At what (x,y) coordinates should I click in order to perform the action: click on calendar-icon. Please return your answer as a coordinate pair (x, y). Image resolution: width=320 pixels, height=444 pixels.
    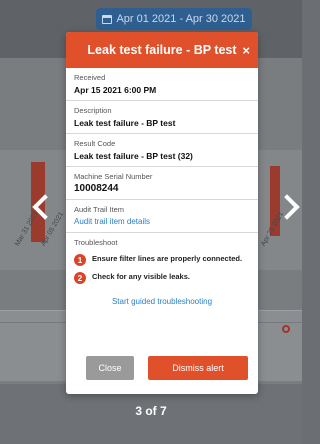
    Looking at the image, I should click on (107, 19).